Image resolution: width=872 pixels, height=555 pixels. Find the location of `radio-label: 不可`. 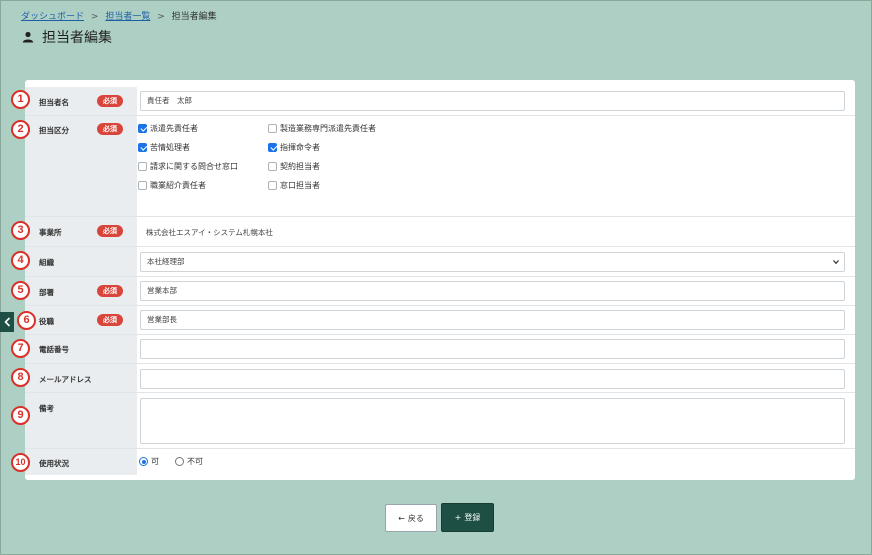

radio-label: 不可 is located at coordinates (195, 461).